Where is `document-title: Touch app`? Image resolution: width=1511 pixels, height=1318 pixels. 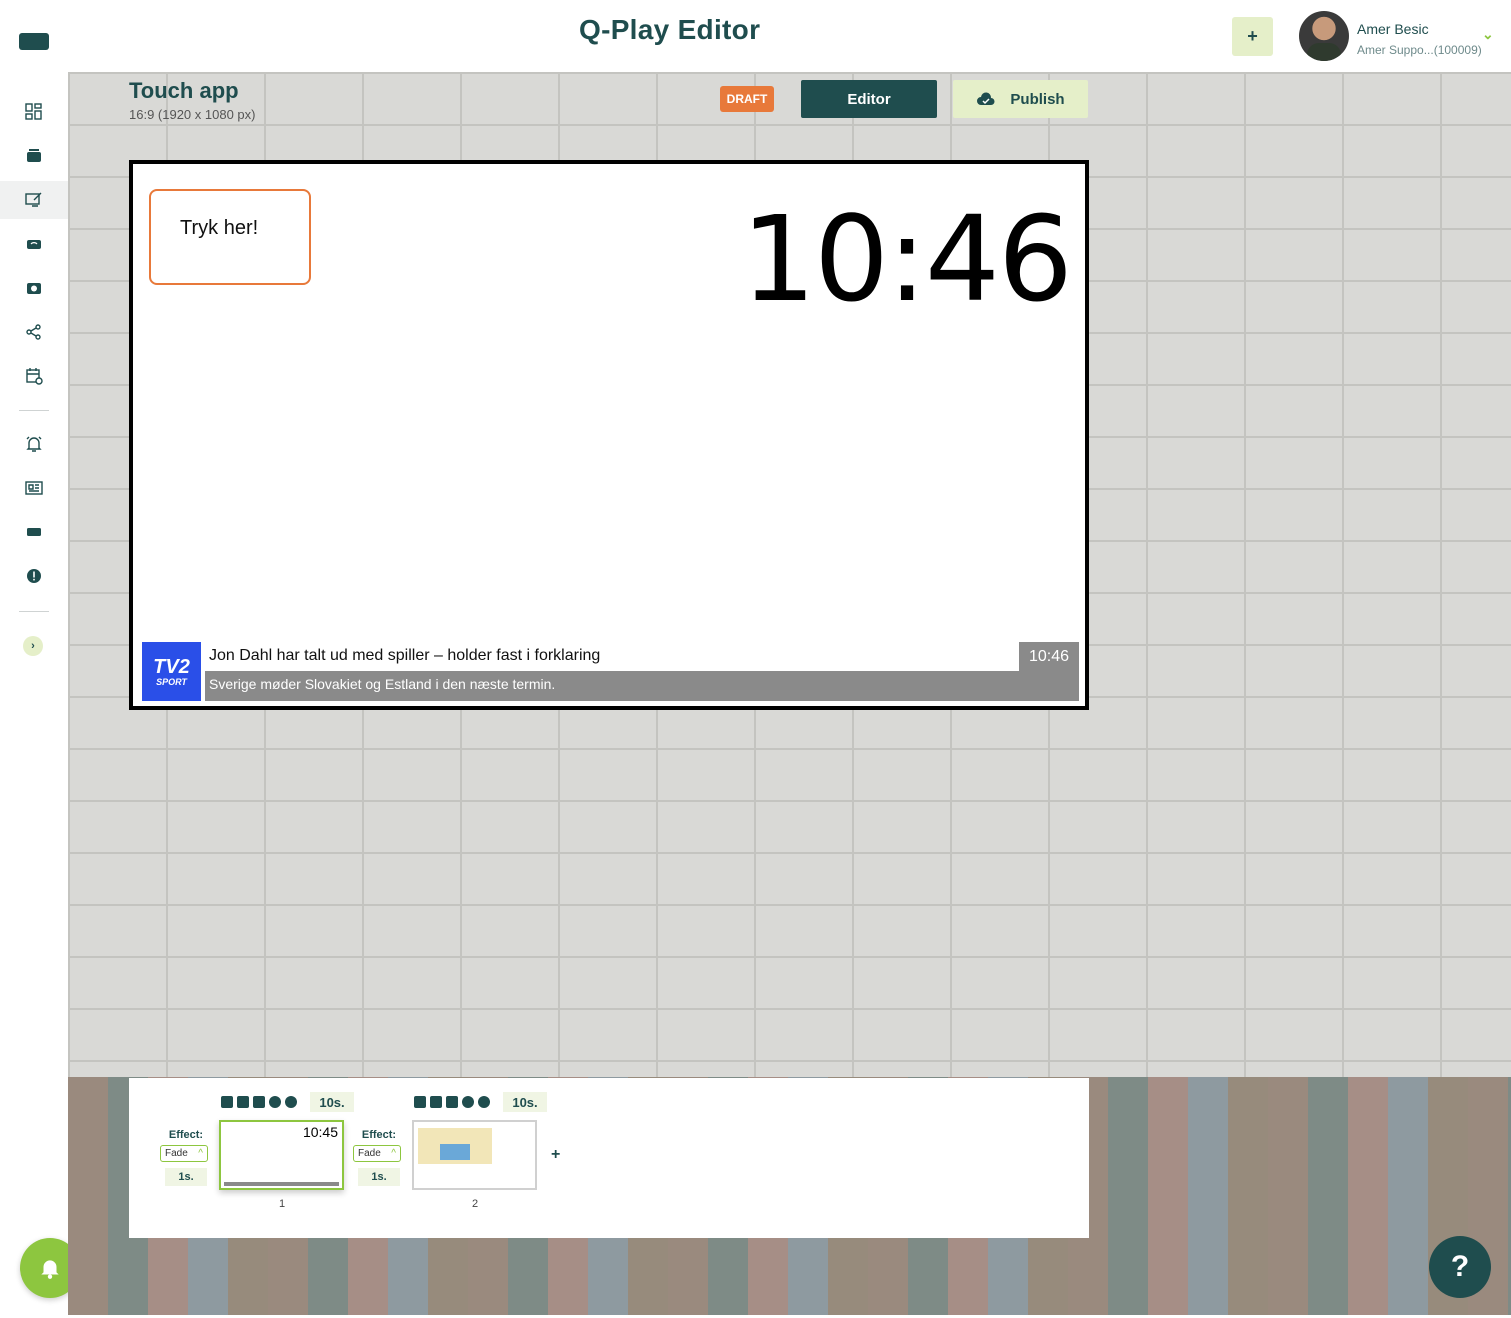 document-title: Touch app is located at coordinates (184, 90).